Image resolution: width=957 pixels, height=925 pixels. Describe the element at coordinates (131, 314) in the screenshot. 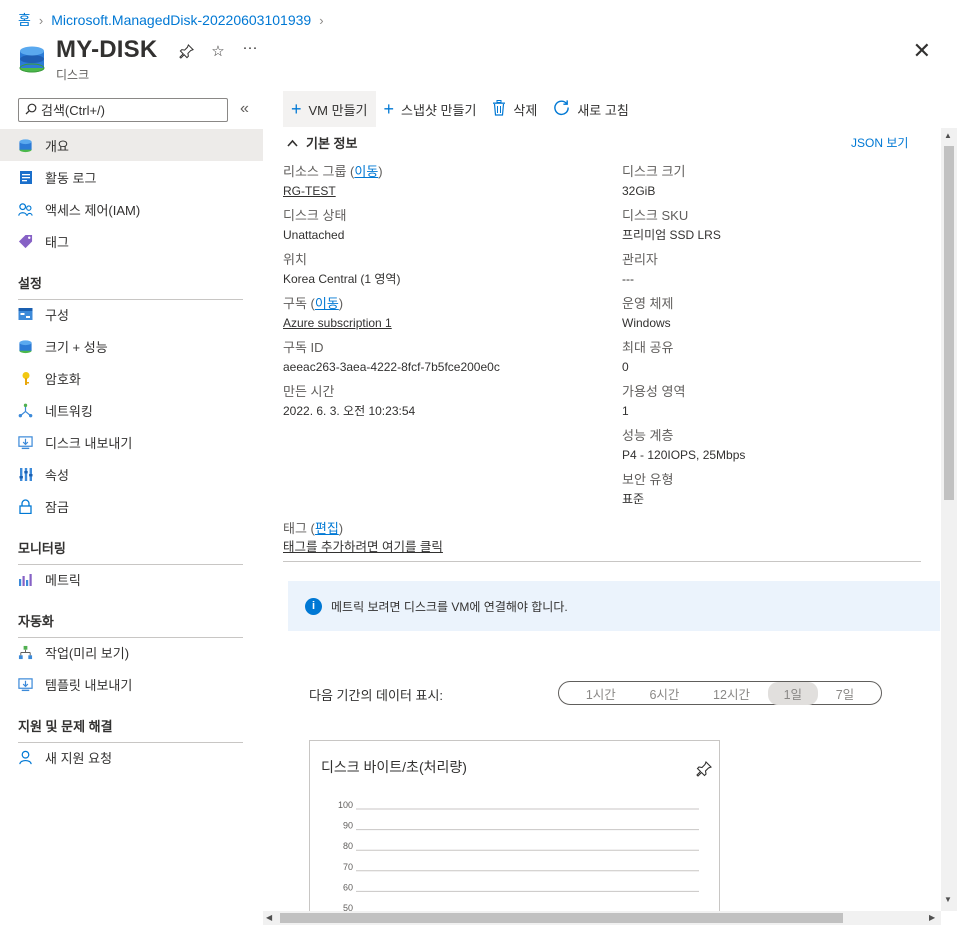

I see `sidebar-item-configuration: 구성` at that location.